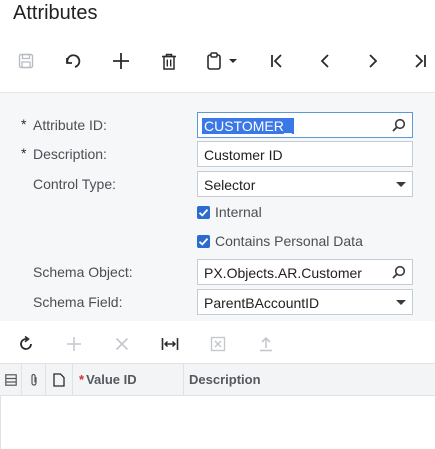  I want to click on attribute-id-label: Attribute ID:, so click(70, 125).